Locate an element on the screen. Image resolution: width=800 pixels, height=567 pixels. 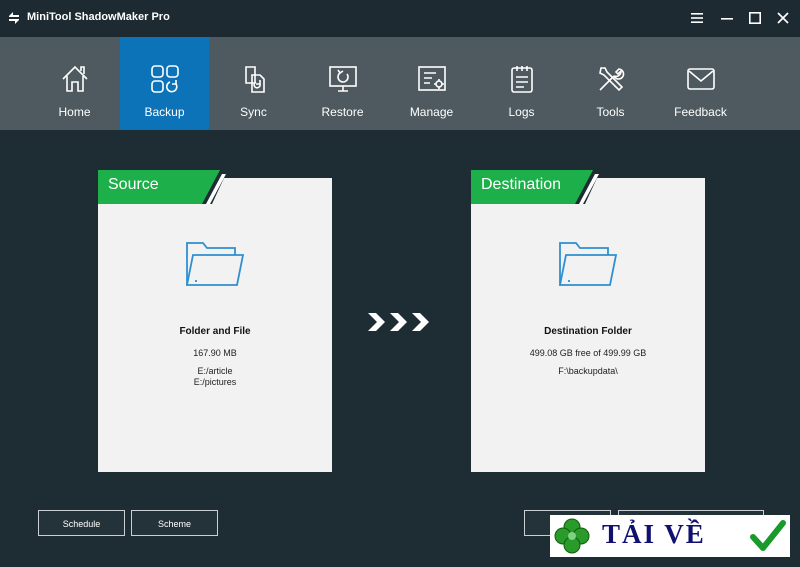
nav-backup: Backup is located at coordinates (164, 83).